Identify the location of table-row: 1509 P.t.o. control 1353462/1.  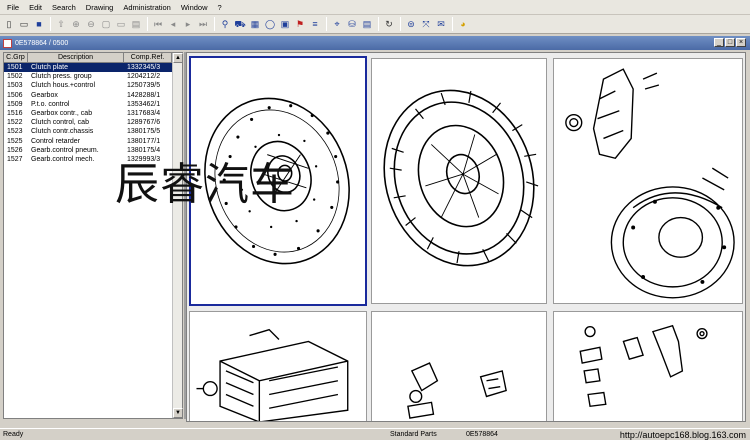
(93, 104).